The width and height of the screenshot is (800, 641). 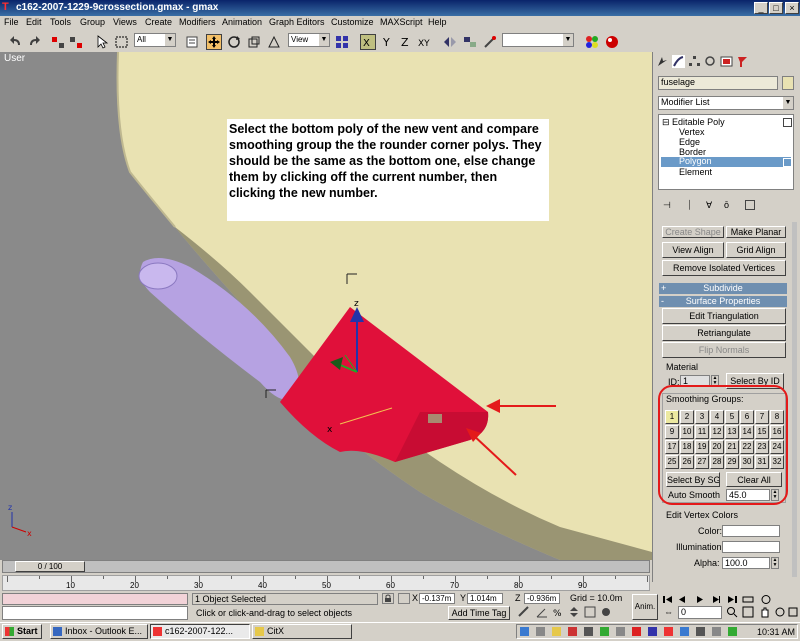 What do you see at coordinates (58, 42) in the screenshot?
I see `link-icon` at bounding box center [58, 42].